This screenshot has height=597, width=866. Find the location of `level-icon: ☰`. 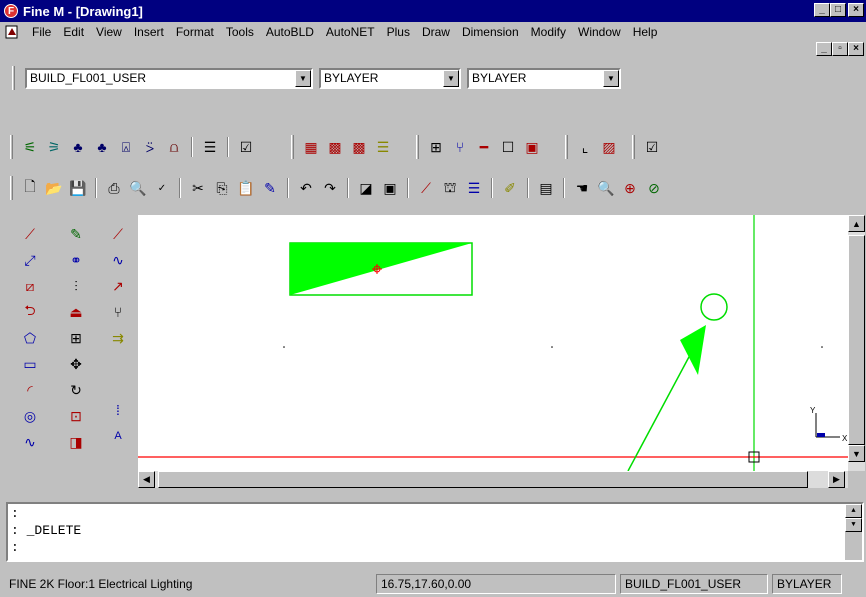

level-icon: ☰ is located at coordinates (383, 147).